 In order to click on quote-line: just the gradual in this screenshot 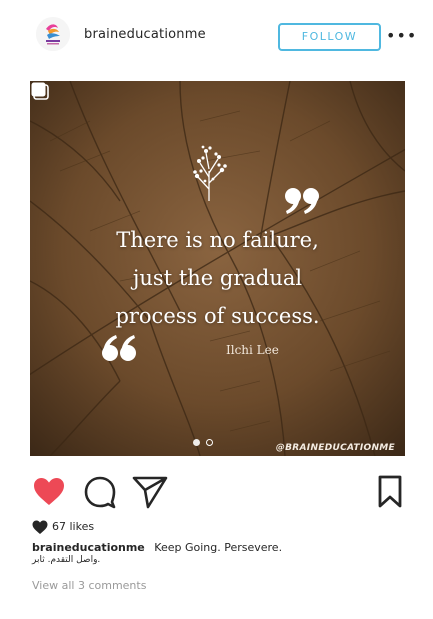, I will do `click(217, 278)`.